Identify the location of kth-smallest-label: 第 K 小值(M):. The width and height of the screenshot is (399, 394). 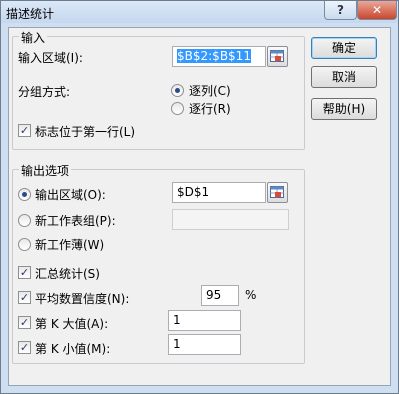
(72, 348).